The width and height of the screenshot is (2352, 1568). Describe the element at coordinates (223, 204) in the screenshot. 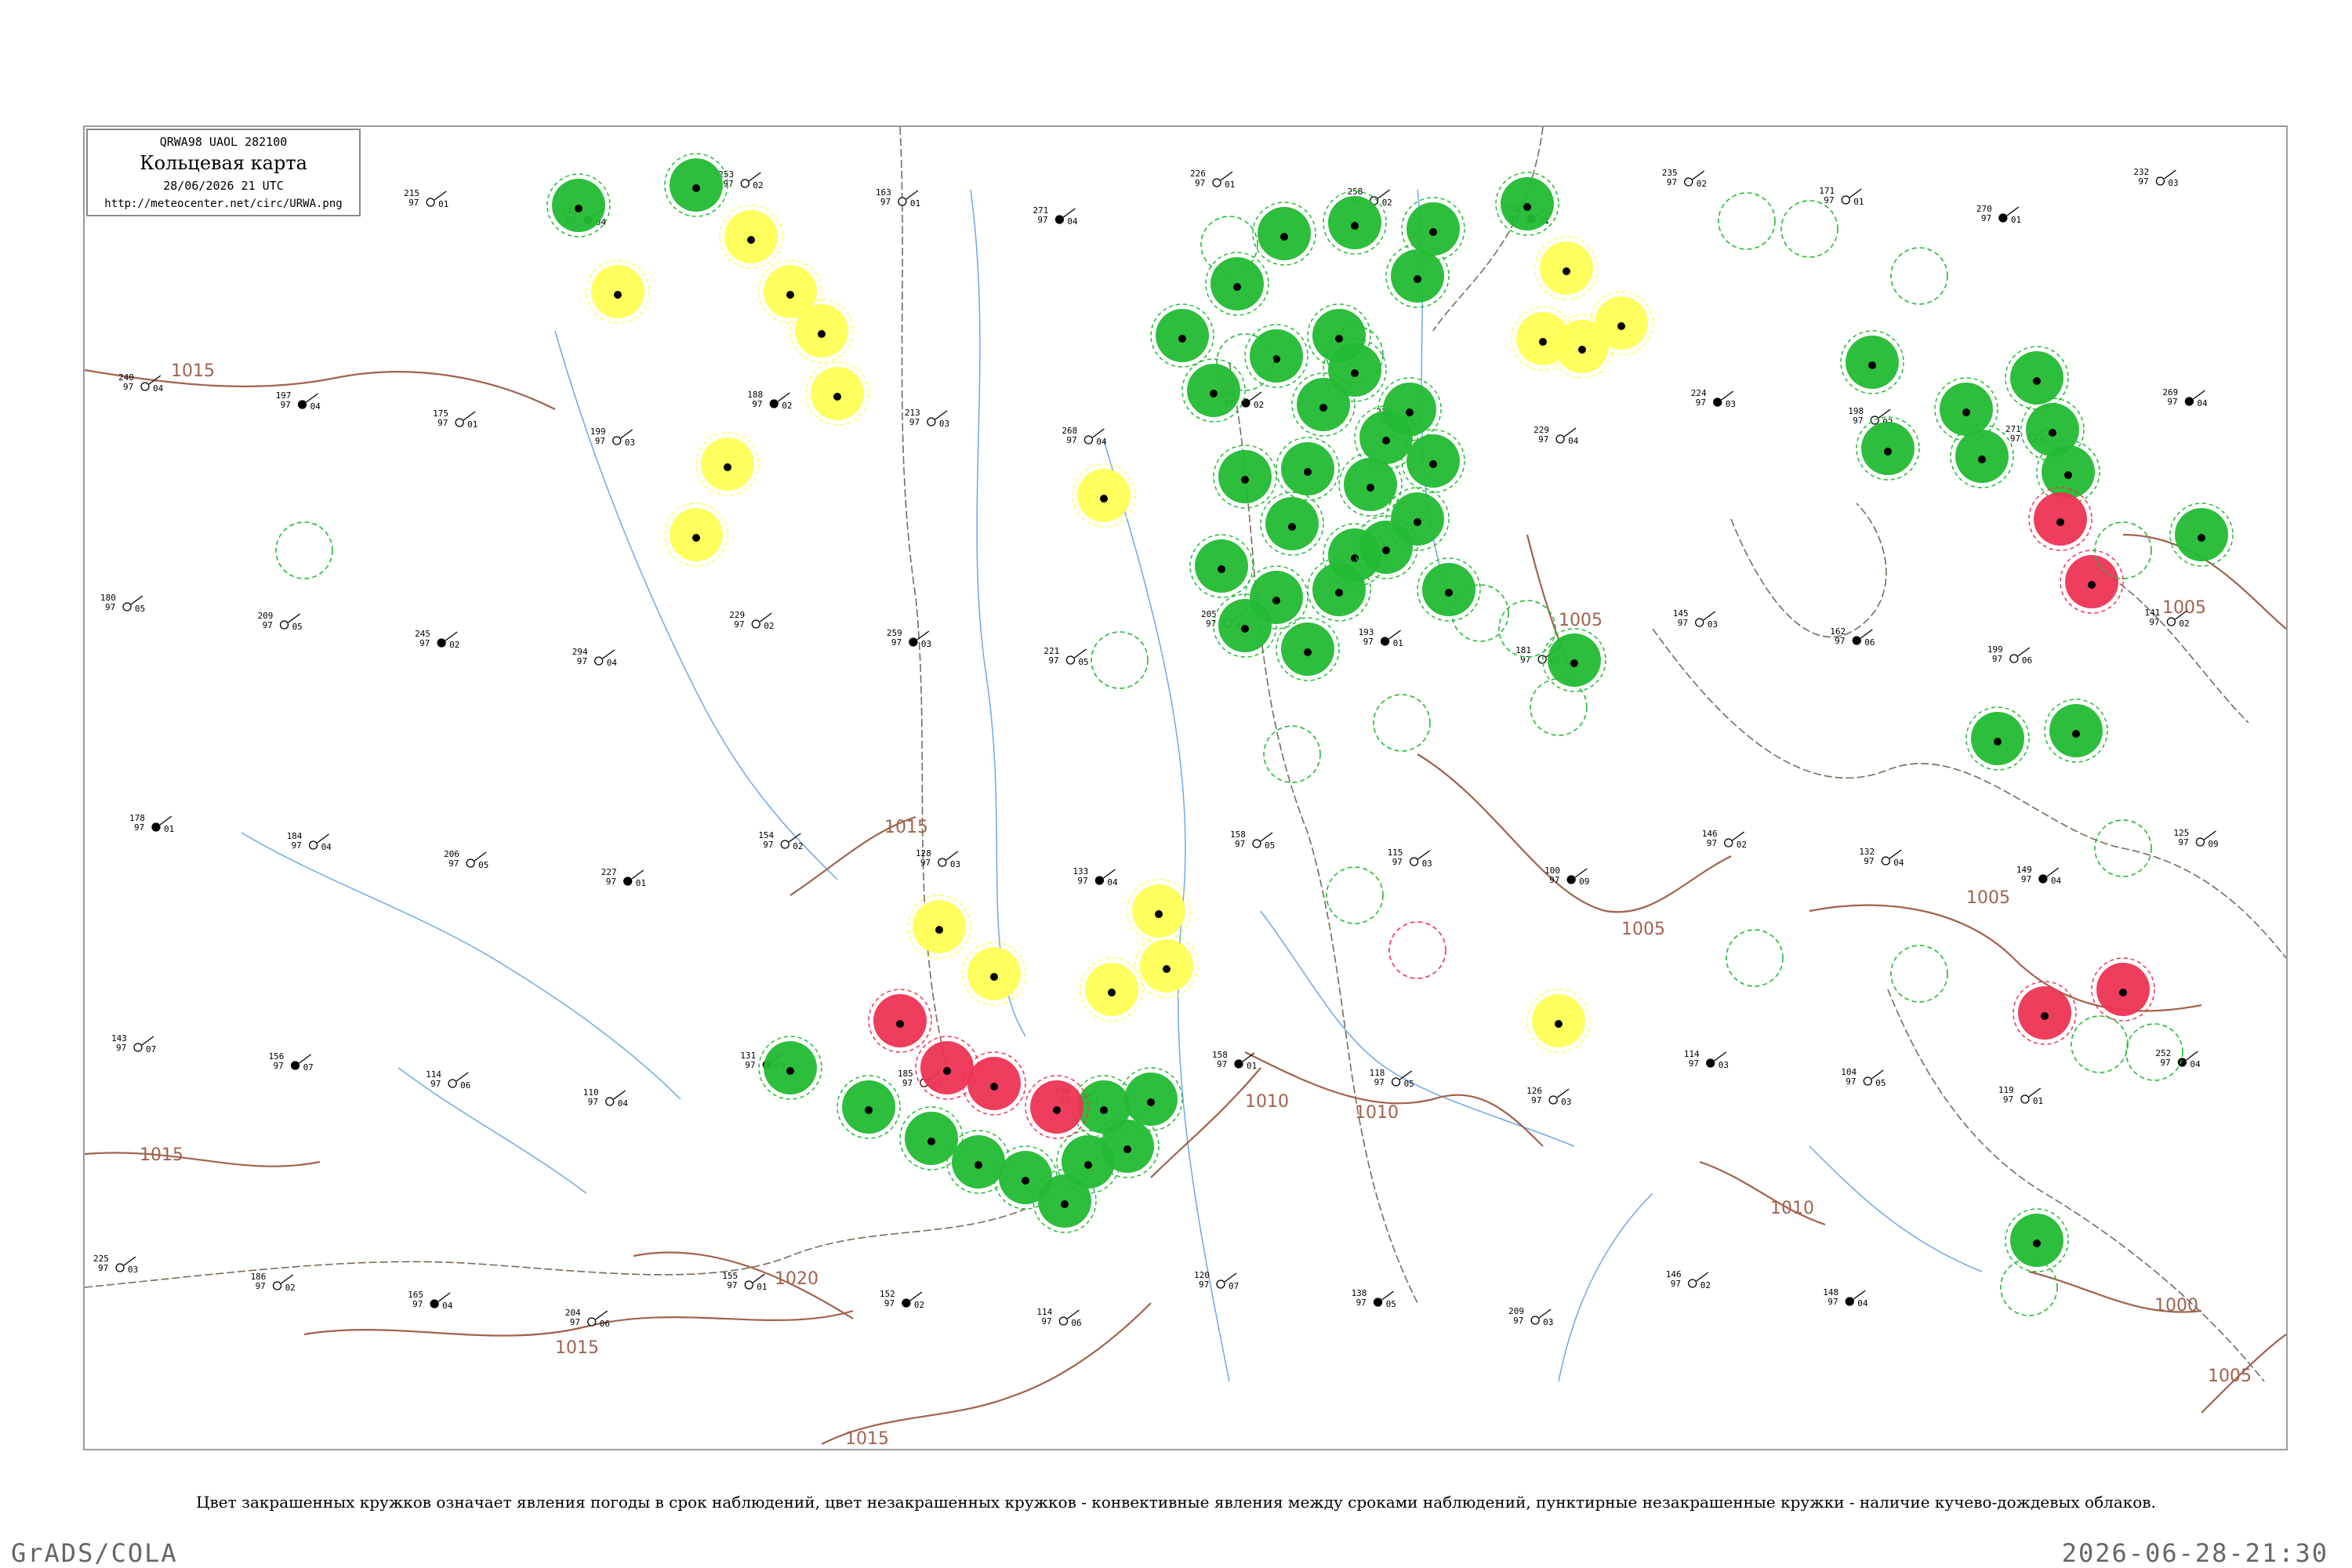

I see `source-url: http://meteocenter.net/circ/URWA.png` at that location.